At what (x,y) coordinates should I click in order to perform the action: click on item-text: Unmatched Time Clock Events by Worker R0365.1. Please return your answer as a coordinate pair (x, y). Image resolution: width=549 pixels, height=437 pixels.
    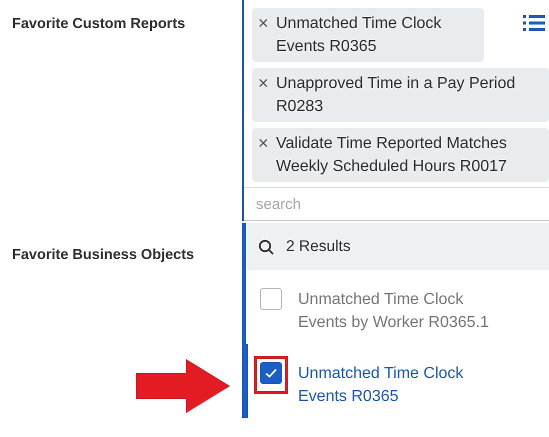
    Looking at the image, I should click on (394, 311).